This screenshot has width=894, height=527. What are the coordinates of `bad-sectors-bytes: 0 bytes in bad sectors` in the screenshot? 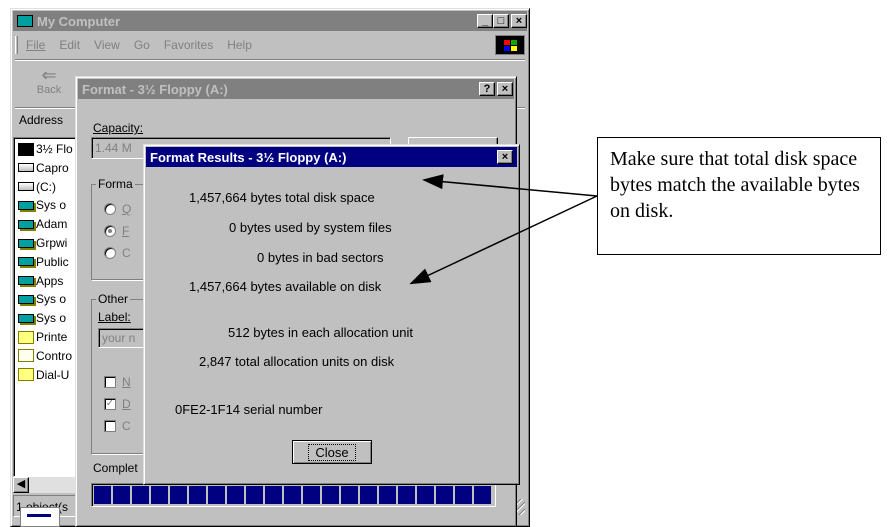 It's located at (320, 257).